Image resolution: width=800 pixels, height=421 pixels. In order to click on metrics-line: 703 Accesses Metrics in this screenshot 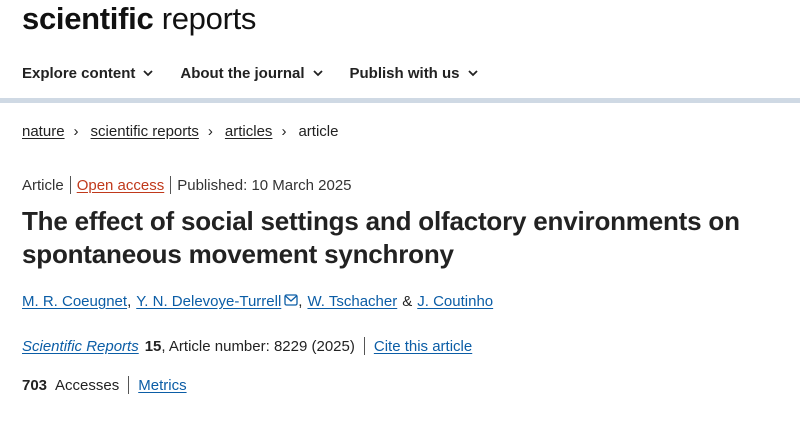, I will do `click(104, 385)`.